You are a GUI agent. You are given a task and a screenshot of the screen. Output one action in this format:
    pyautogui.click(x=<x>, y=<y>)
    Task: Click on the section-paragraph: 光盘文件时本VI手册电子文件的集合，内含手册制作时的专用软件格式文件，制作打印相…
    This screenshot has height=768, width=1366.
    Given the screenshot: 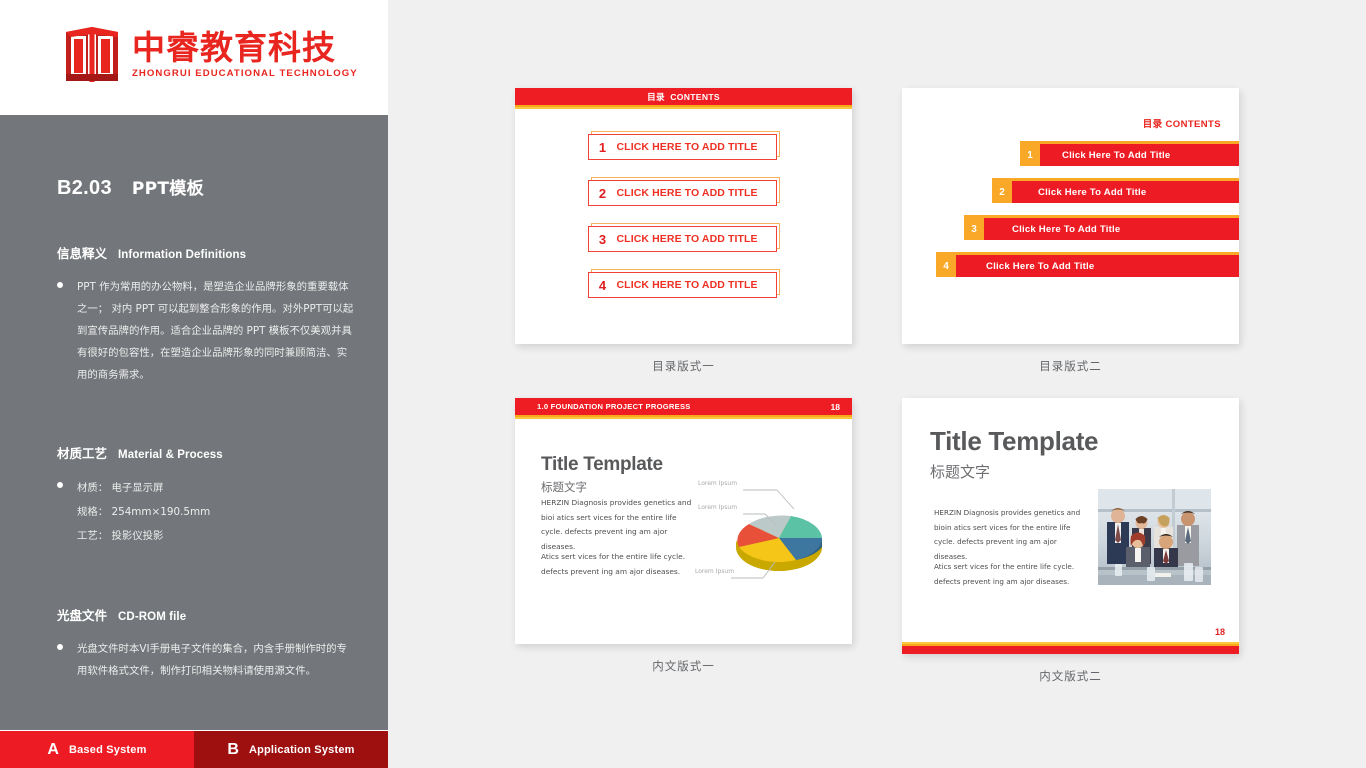 What is the action you would take?
    pyautogui.click(x=212, y=660)
    